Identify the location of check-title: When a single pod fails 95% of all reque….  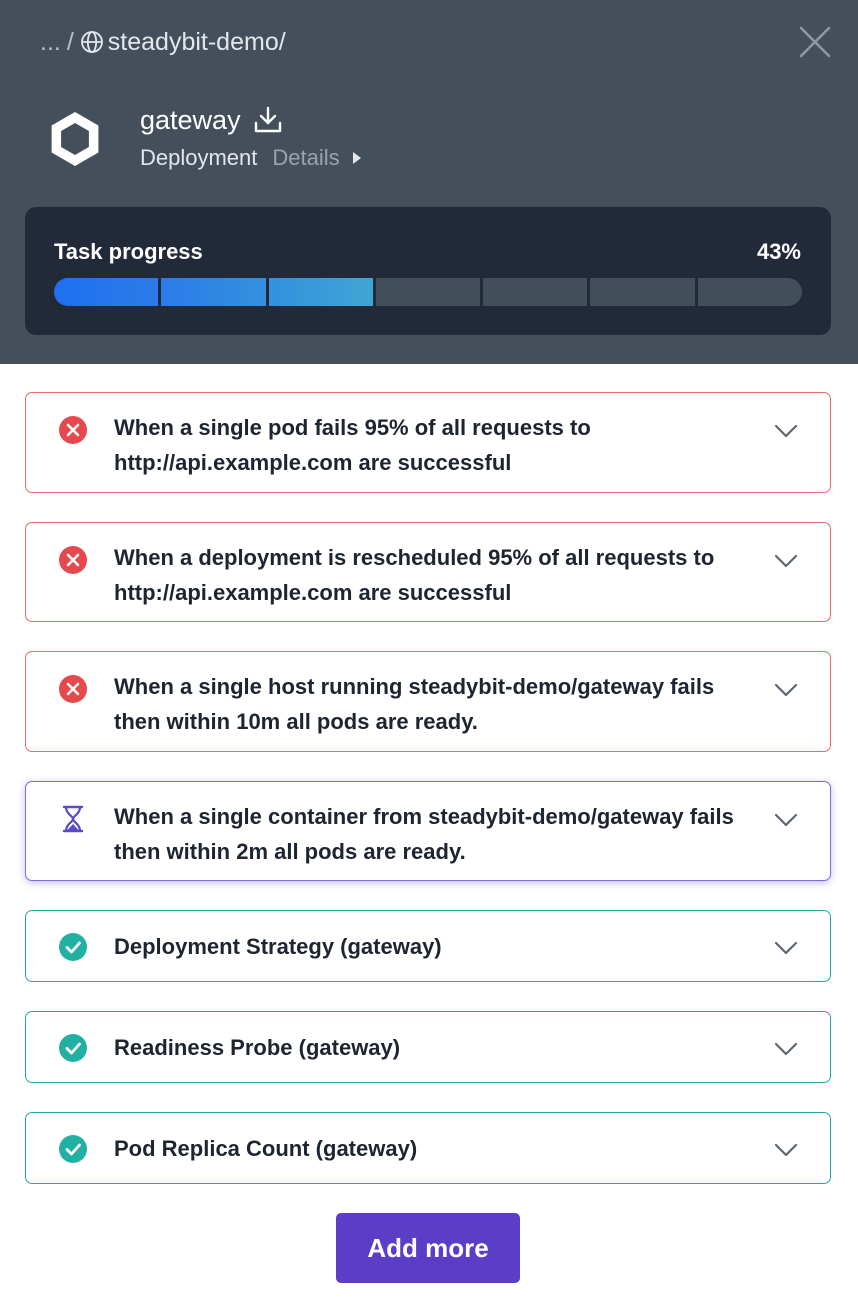
(352, 445).